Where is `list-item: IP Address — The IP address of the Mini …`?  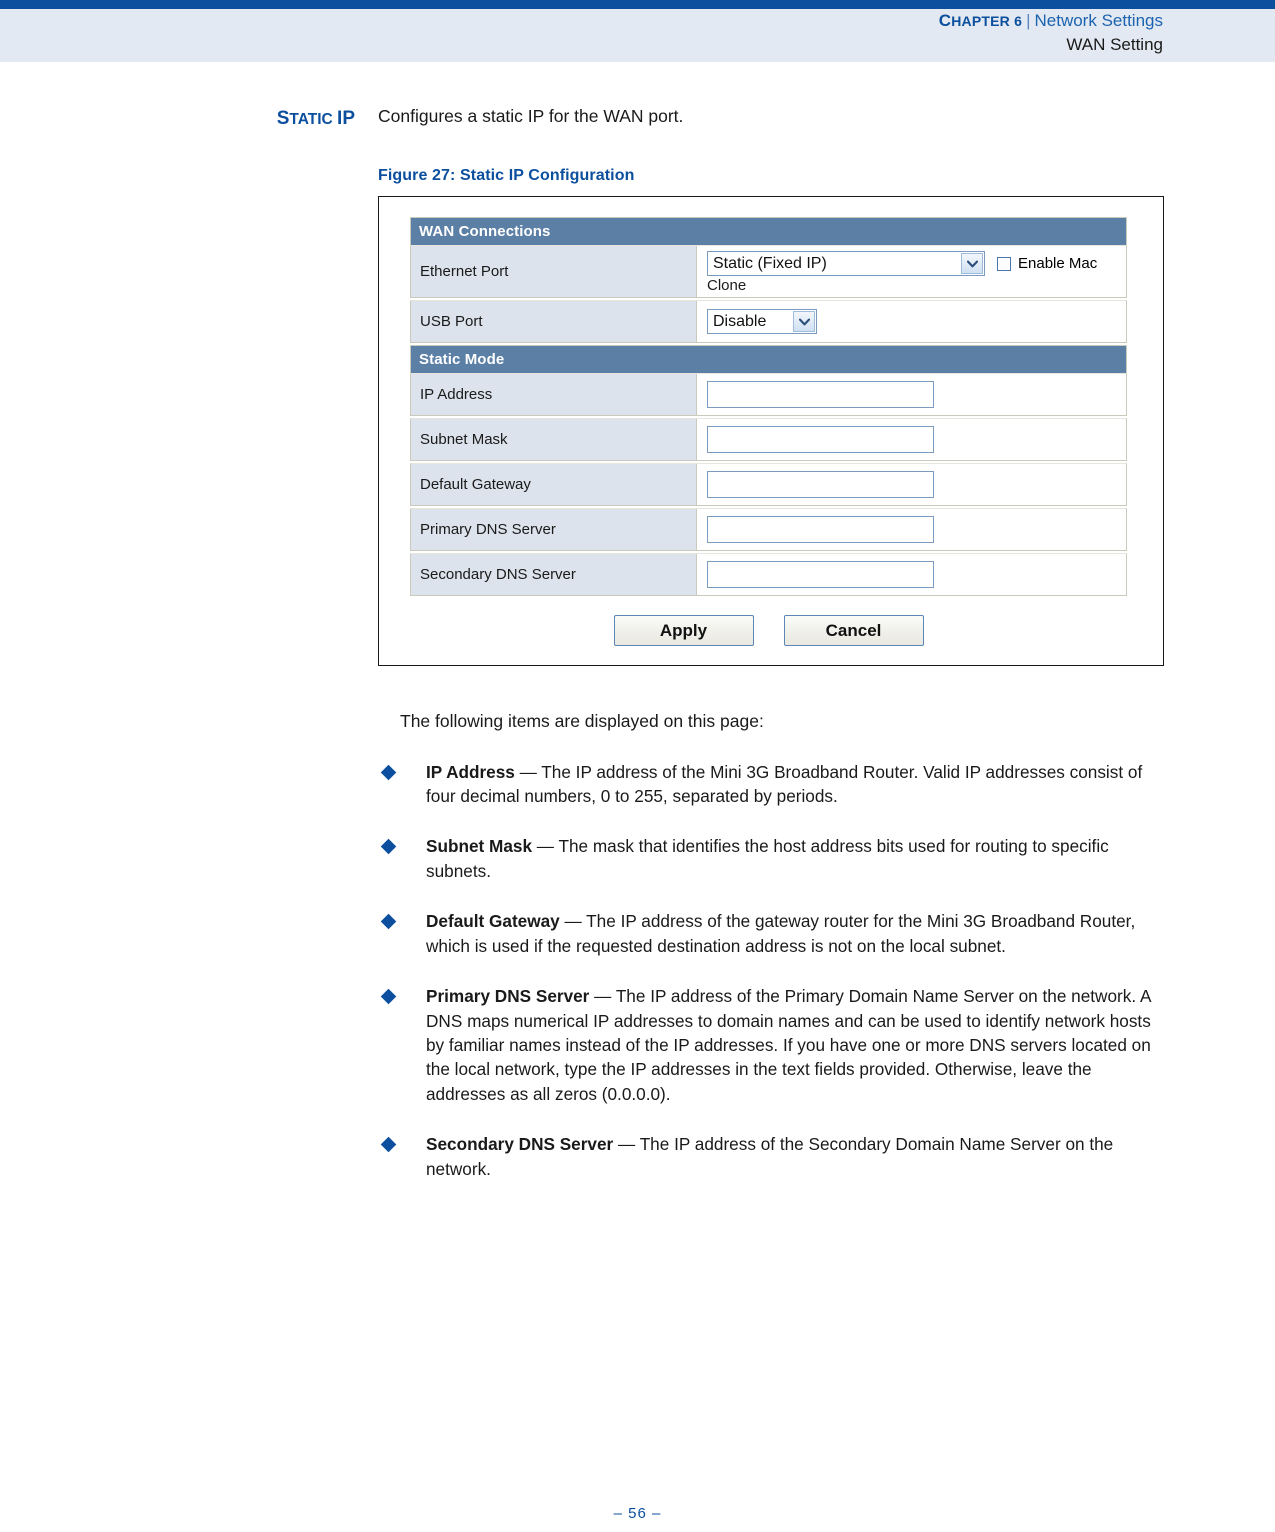 list-item: IP Address — The IP address of the Mini … is located at coordinates (775, 784).